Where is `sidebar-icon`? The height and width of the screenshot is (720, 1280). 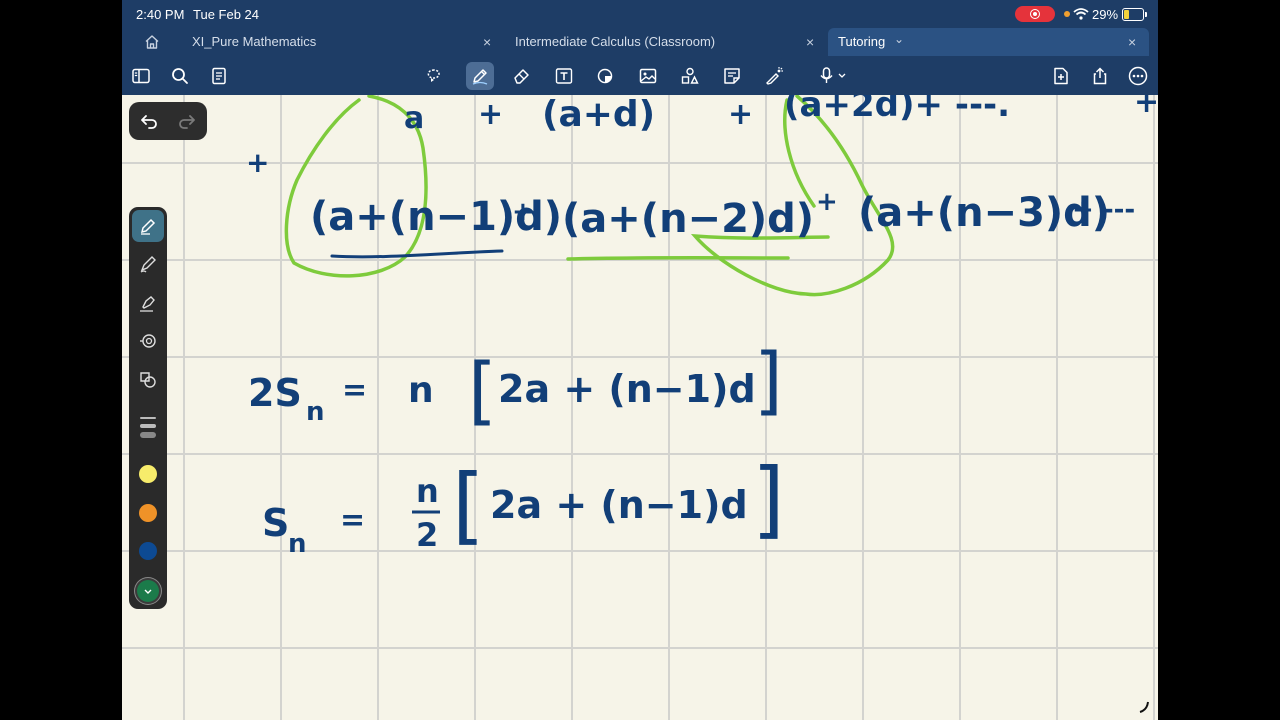
sidebar-icon is located at coordinates (141, 76).